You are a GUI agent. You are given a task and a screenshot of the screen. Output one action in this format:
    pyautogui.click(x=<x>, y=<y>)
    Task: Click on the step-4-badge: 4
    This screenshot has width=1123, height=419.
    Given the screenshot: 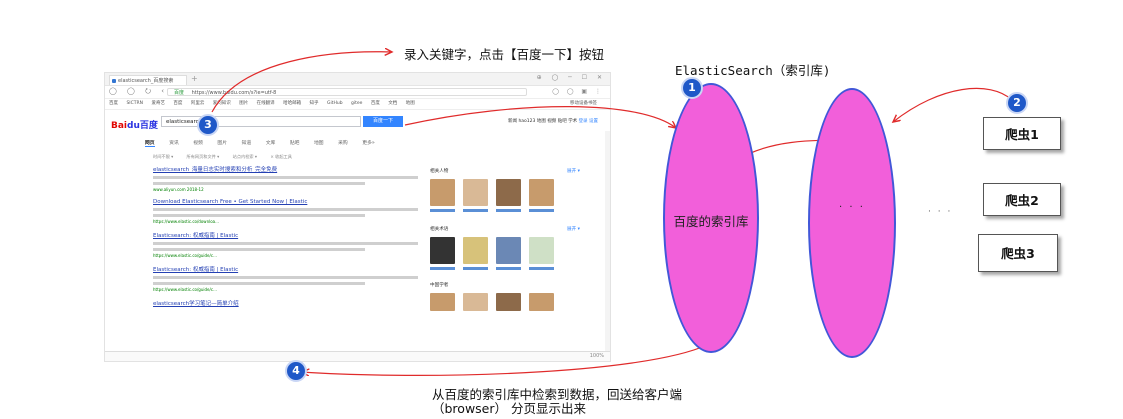 What is the action you would take?
    pyautogui.click(x=296, y=371)
    